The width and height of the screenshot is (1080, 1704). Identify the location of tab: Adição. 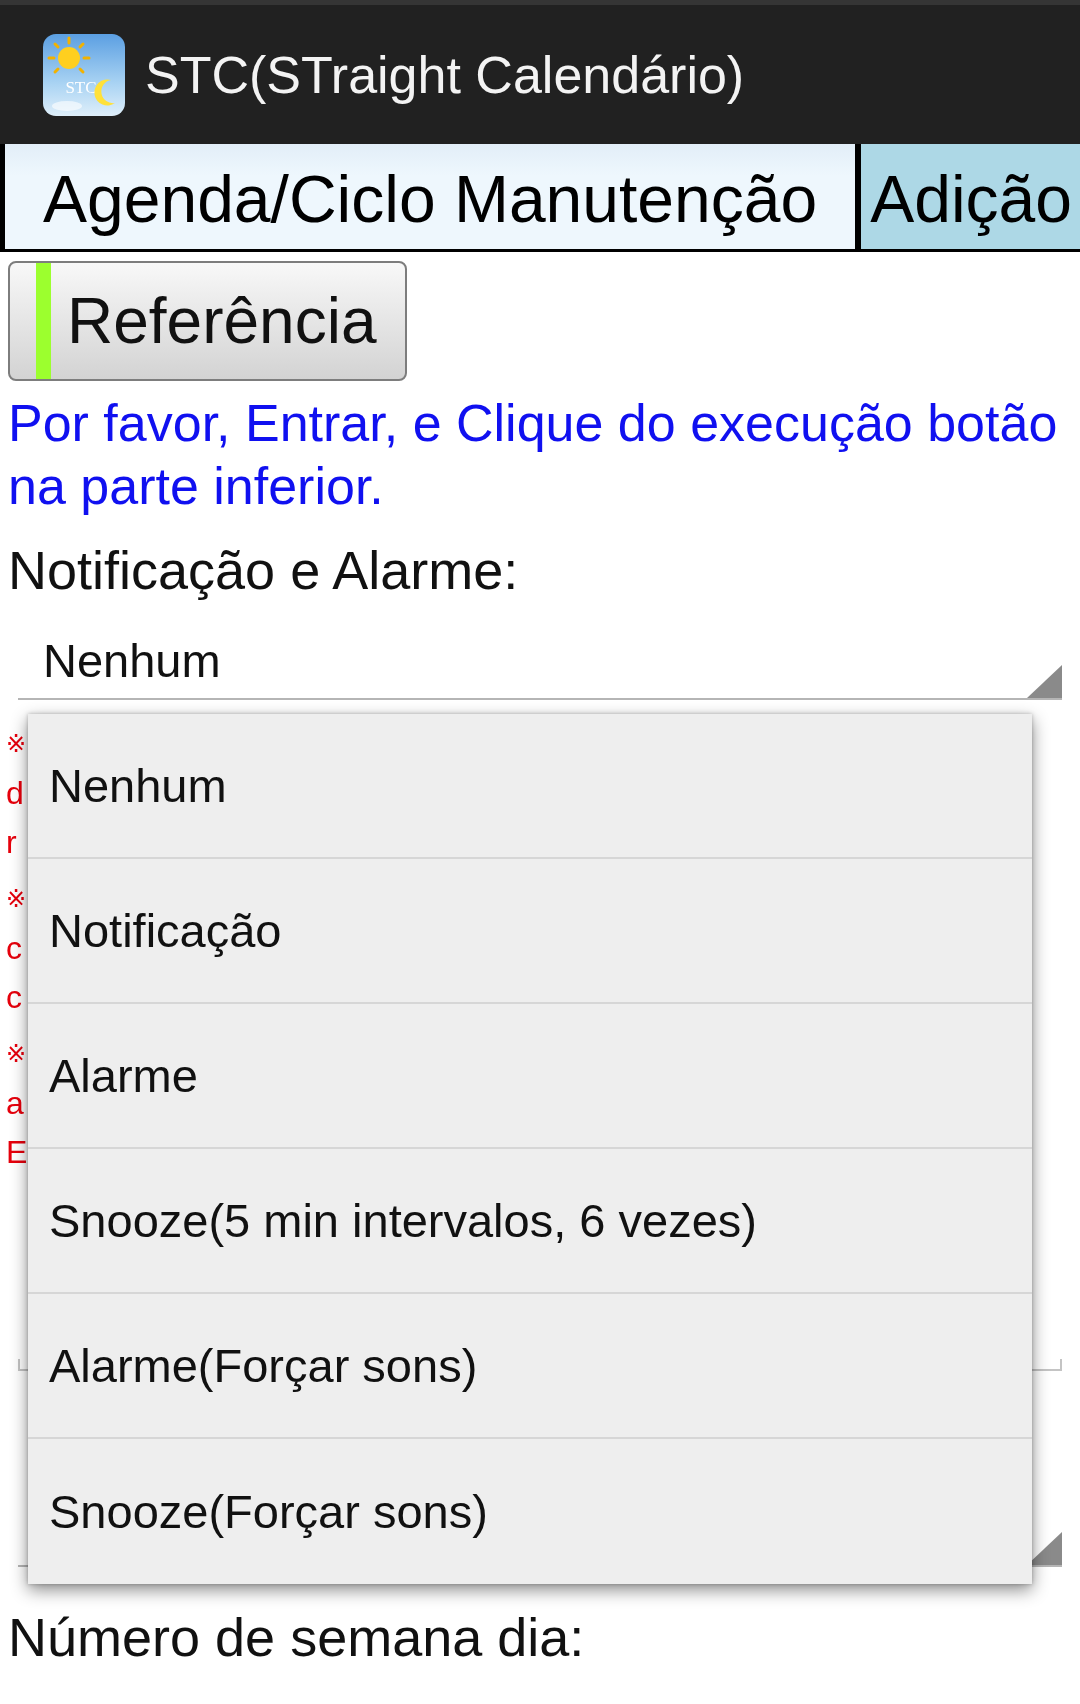
(970, 196).